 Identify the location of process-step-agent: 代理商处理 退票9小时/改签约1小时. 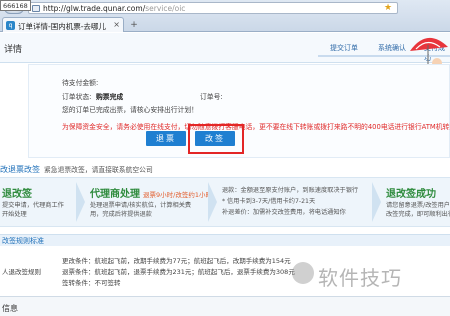
(151, 194).